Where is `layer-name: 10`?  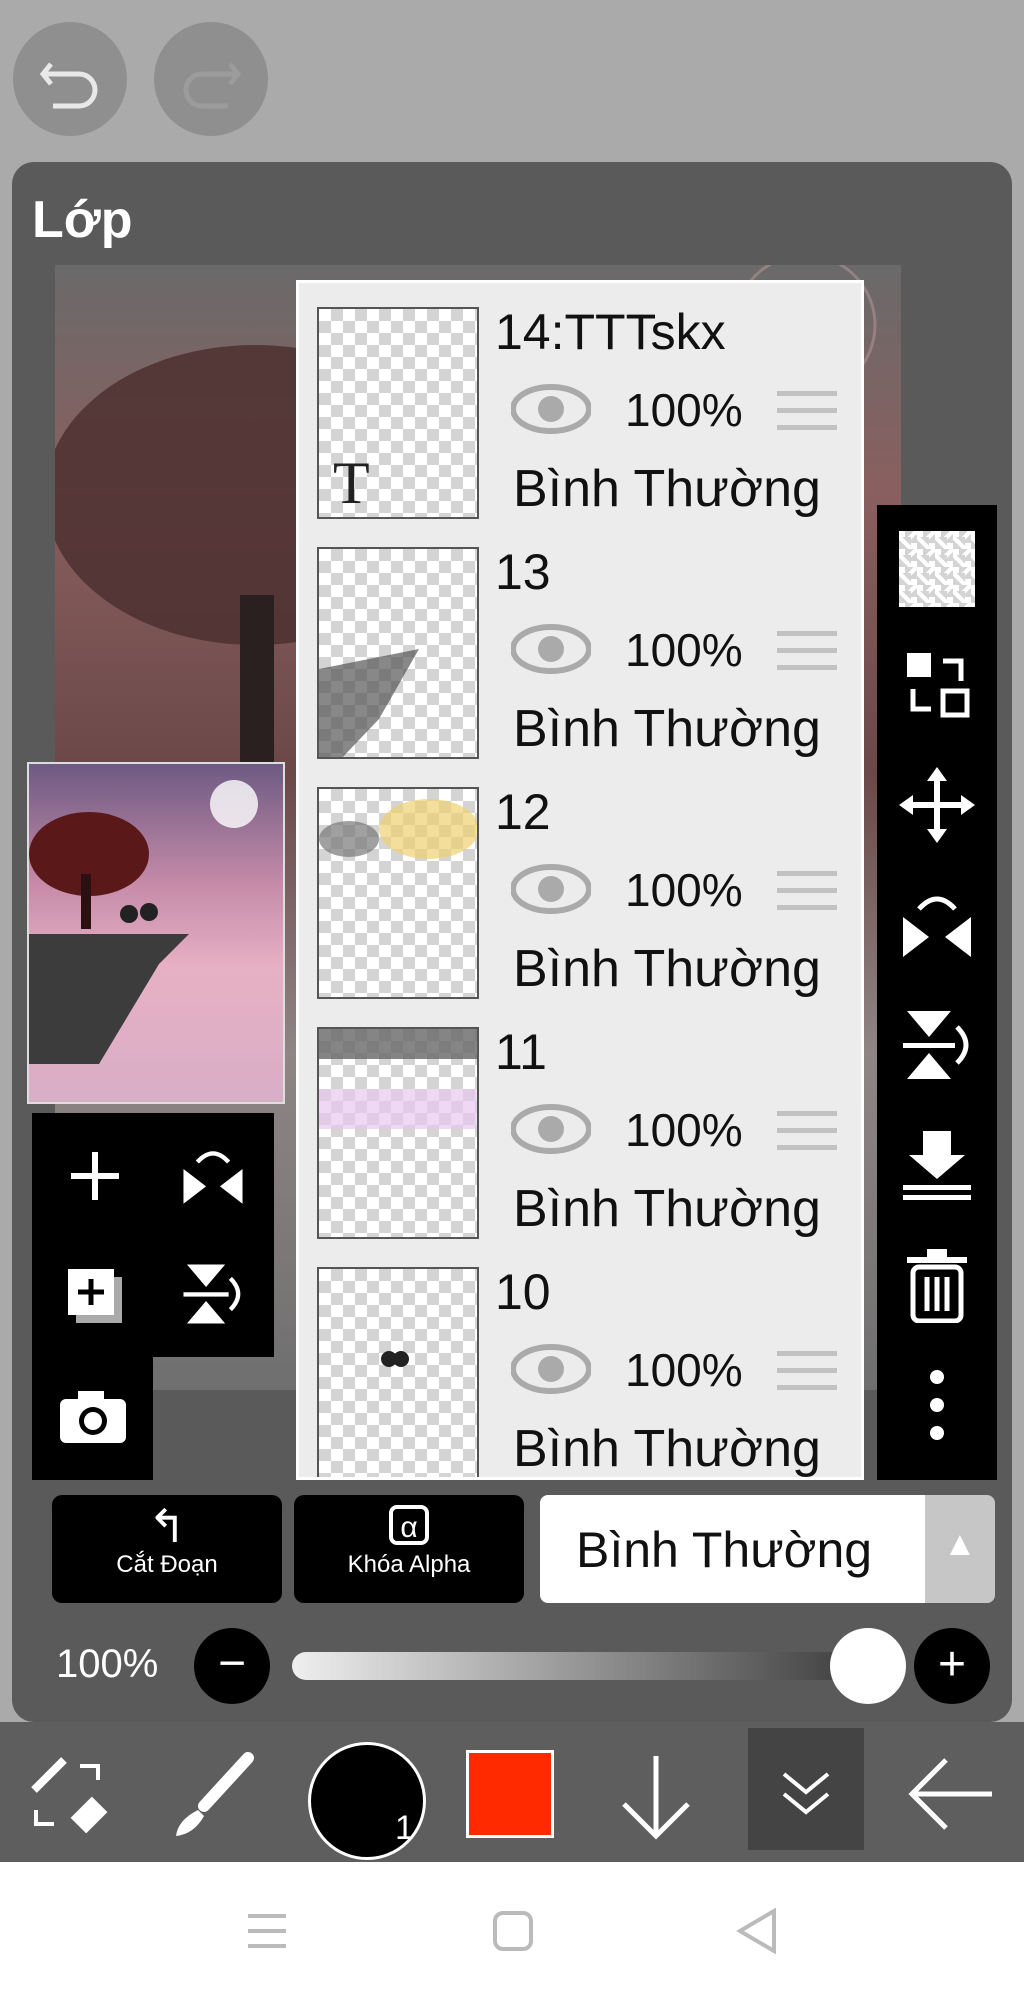 layer-name: 10 is located at coordinates (523, 1292).